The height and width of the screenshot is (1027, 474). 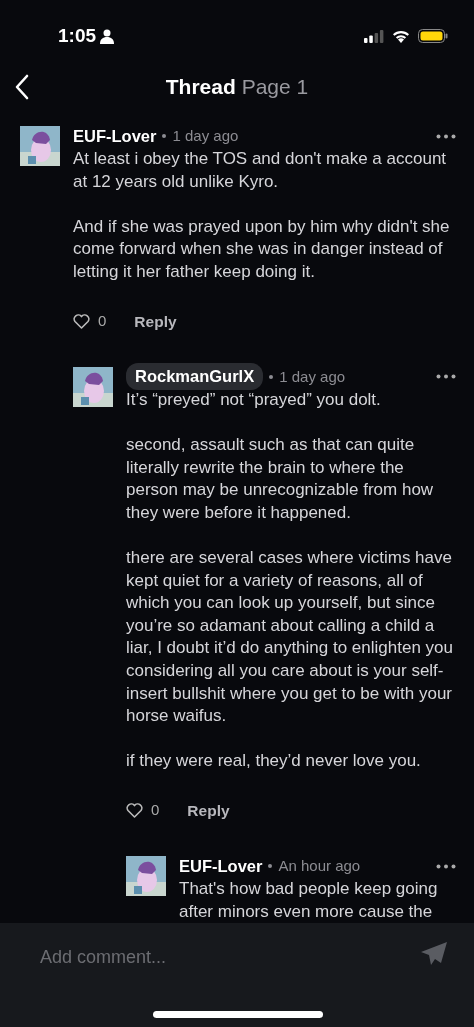 I want to click on clock-time: 1:05, so click(x=77, y=35).